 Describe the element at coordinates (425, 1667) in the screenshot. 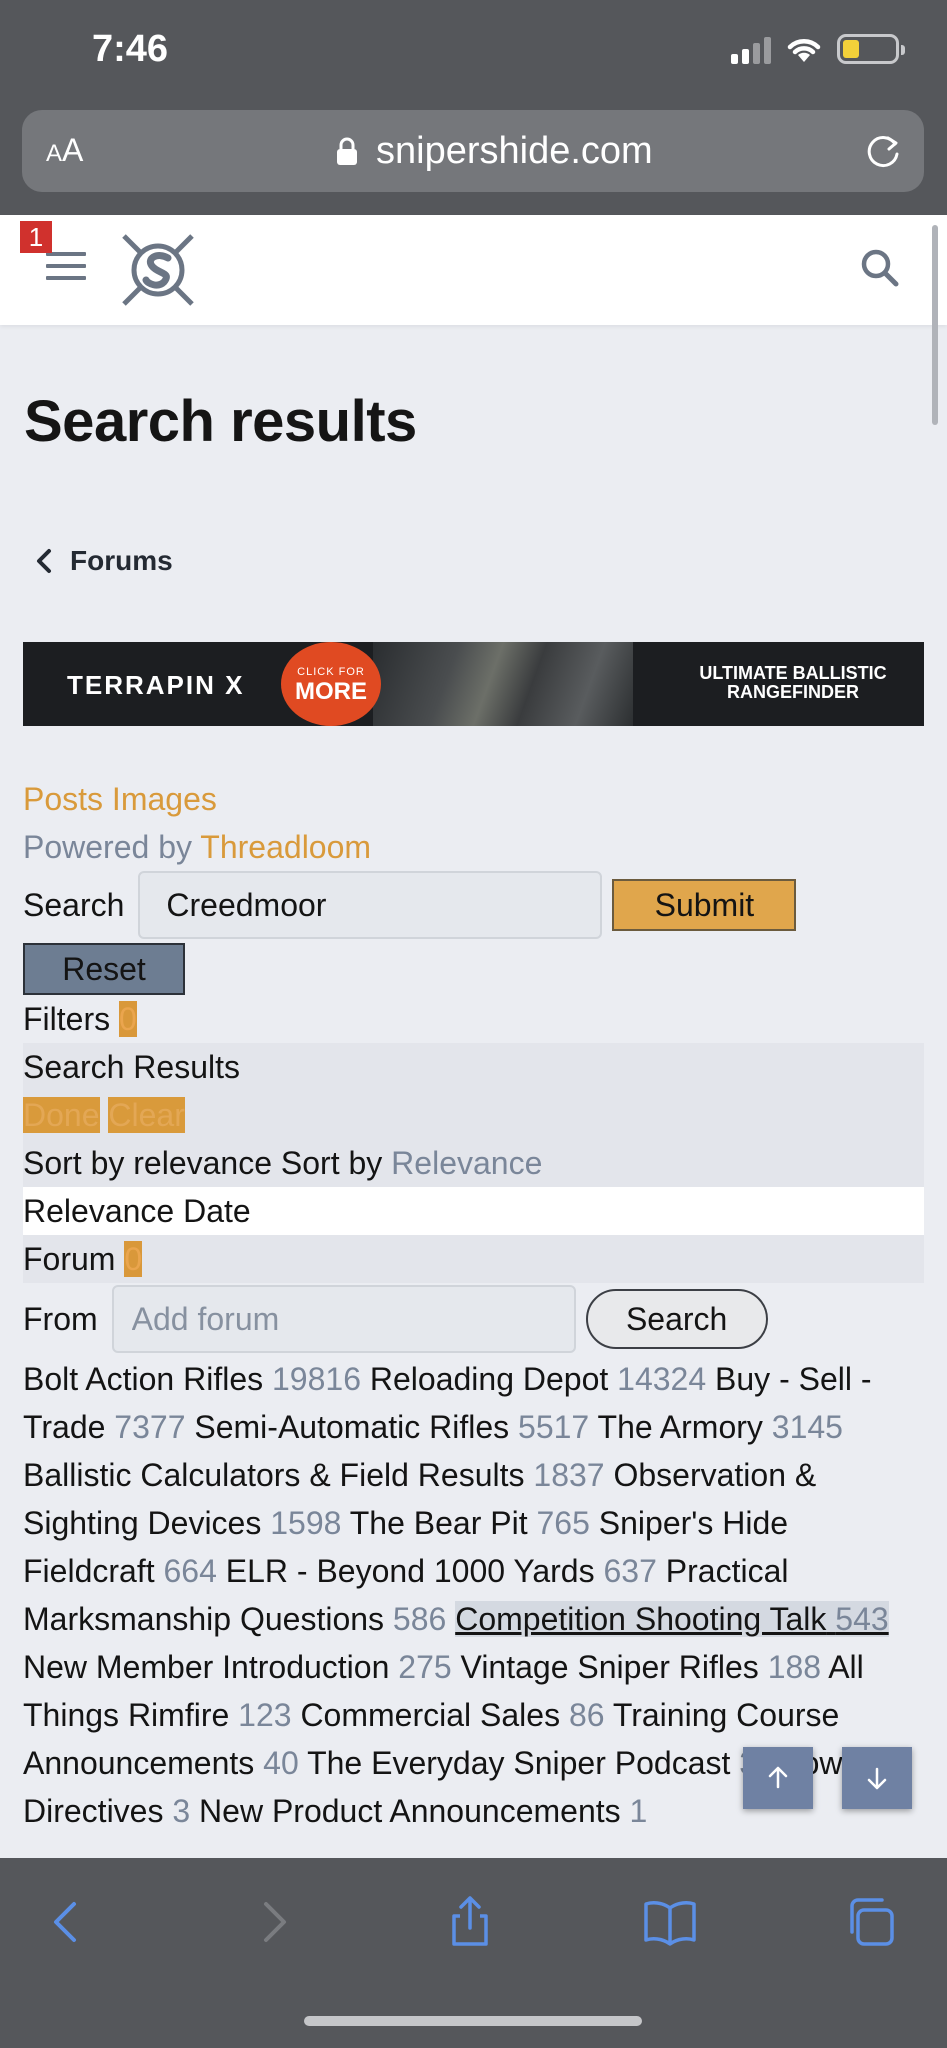

I see `forum-count: 275` at that location.